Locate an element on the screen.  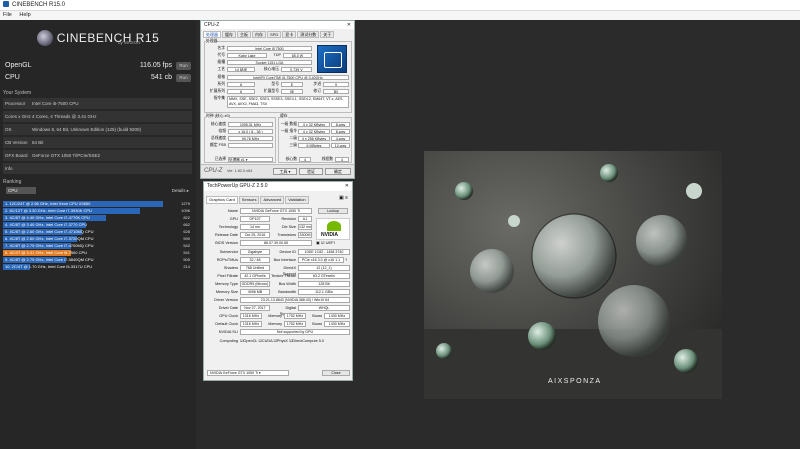
extfamily: 6 is located at coordinates (241, 91).